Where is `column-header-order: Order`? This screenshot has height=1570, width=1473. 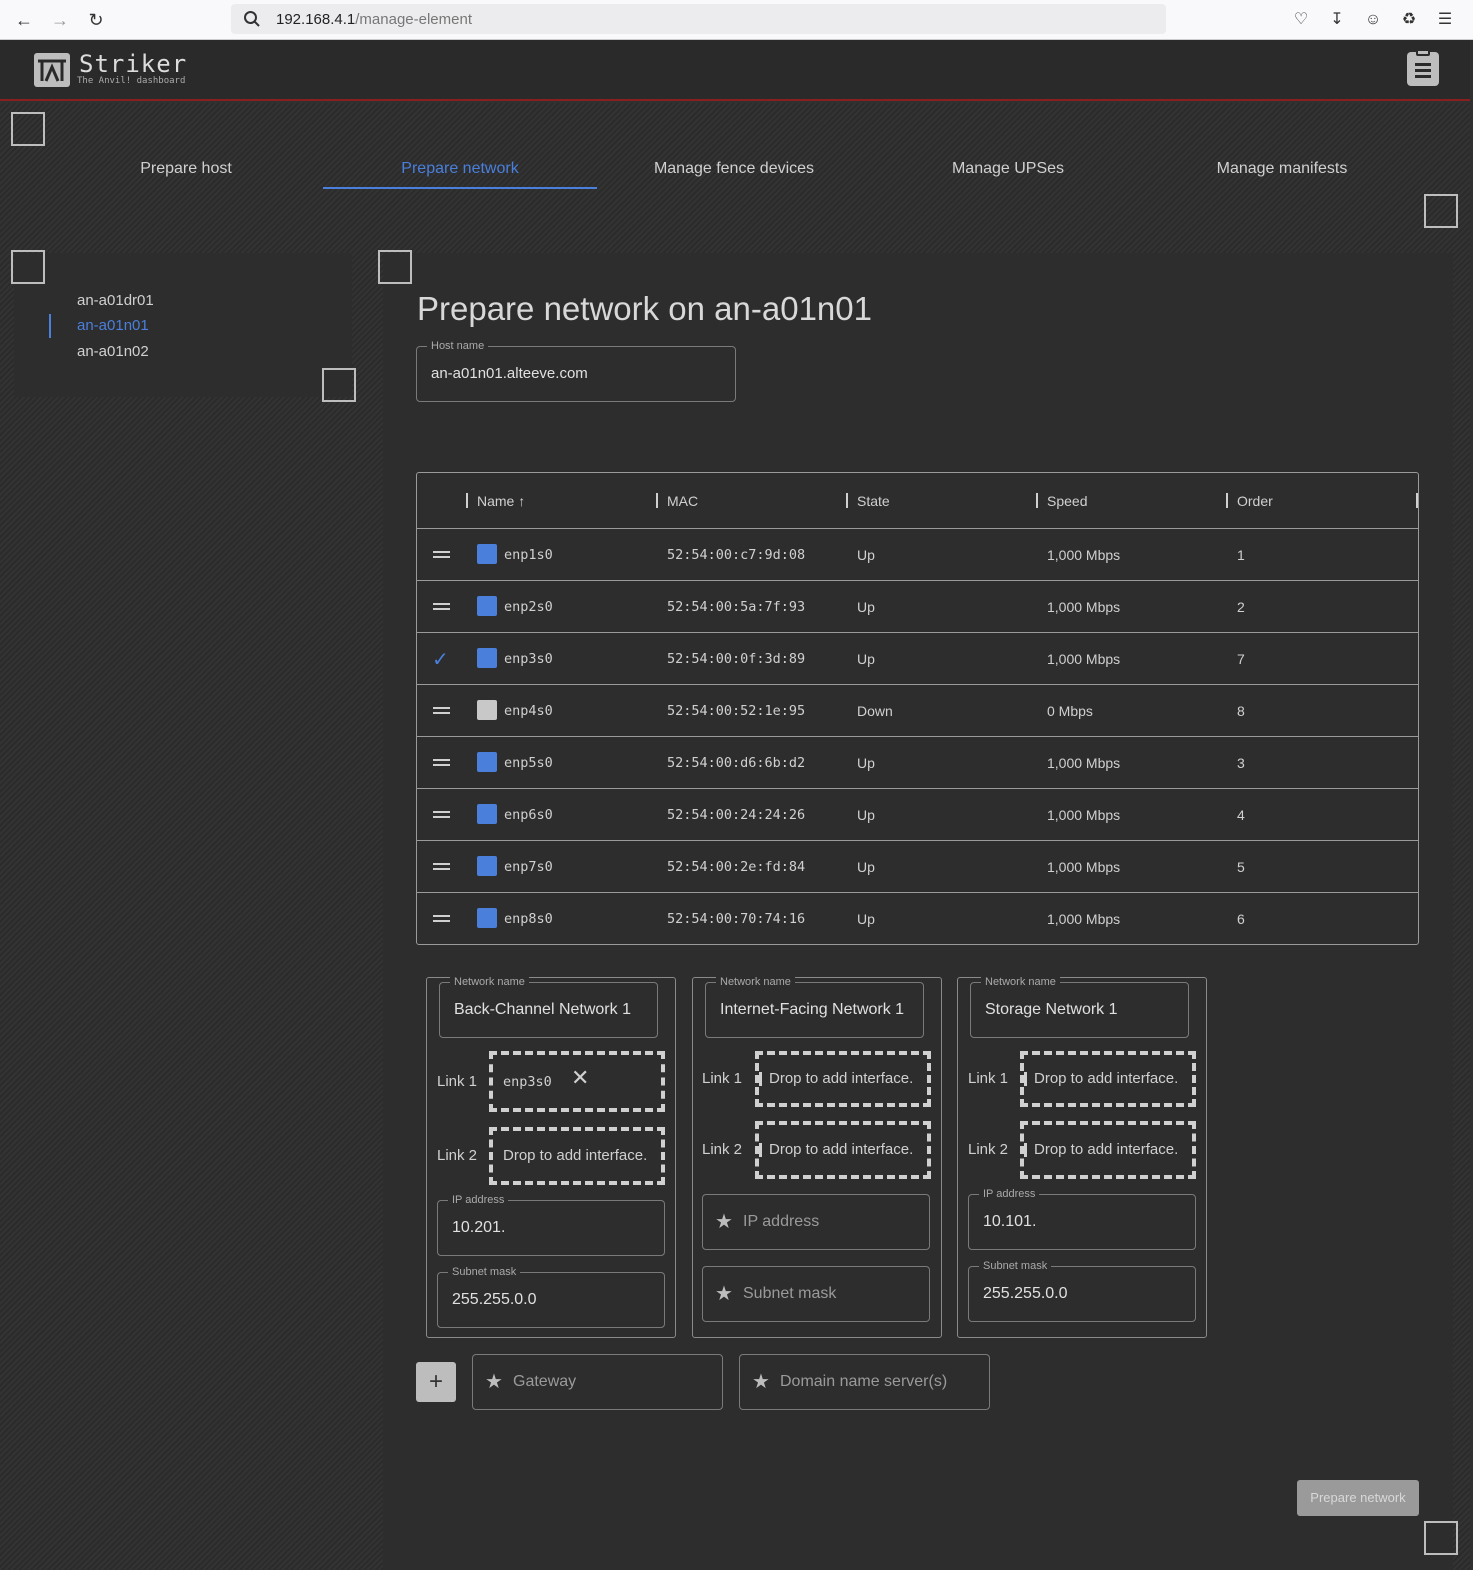 column-header-order: Order is located at coordinates (1255, 501).